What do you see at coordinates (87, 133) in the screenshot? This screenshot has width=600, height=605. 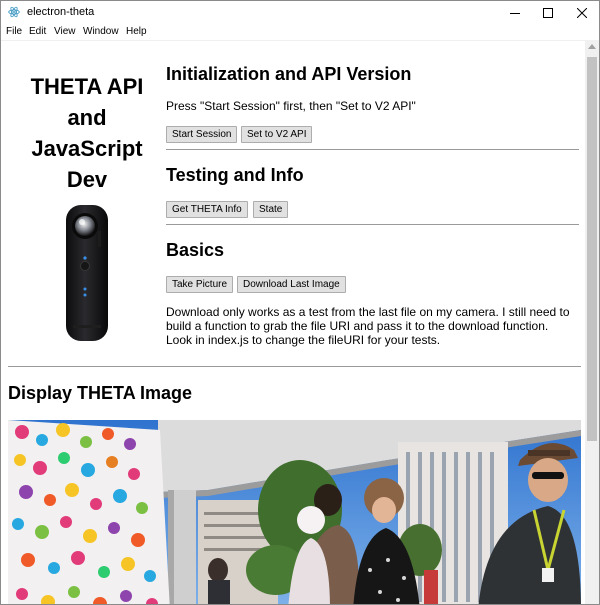 I see `sidebar-title: THETA API and JavaScript Dev` at bounding box center [87, 133].